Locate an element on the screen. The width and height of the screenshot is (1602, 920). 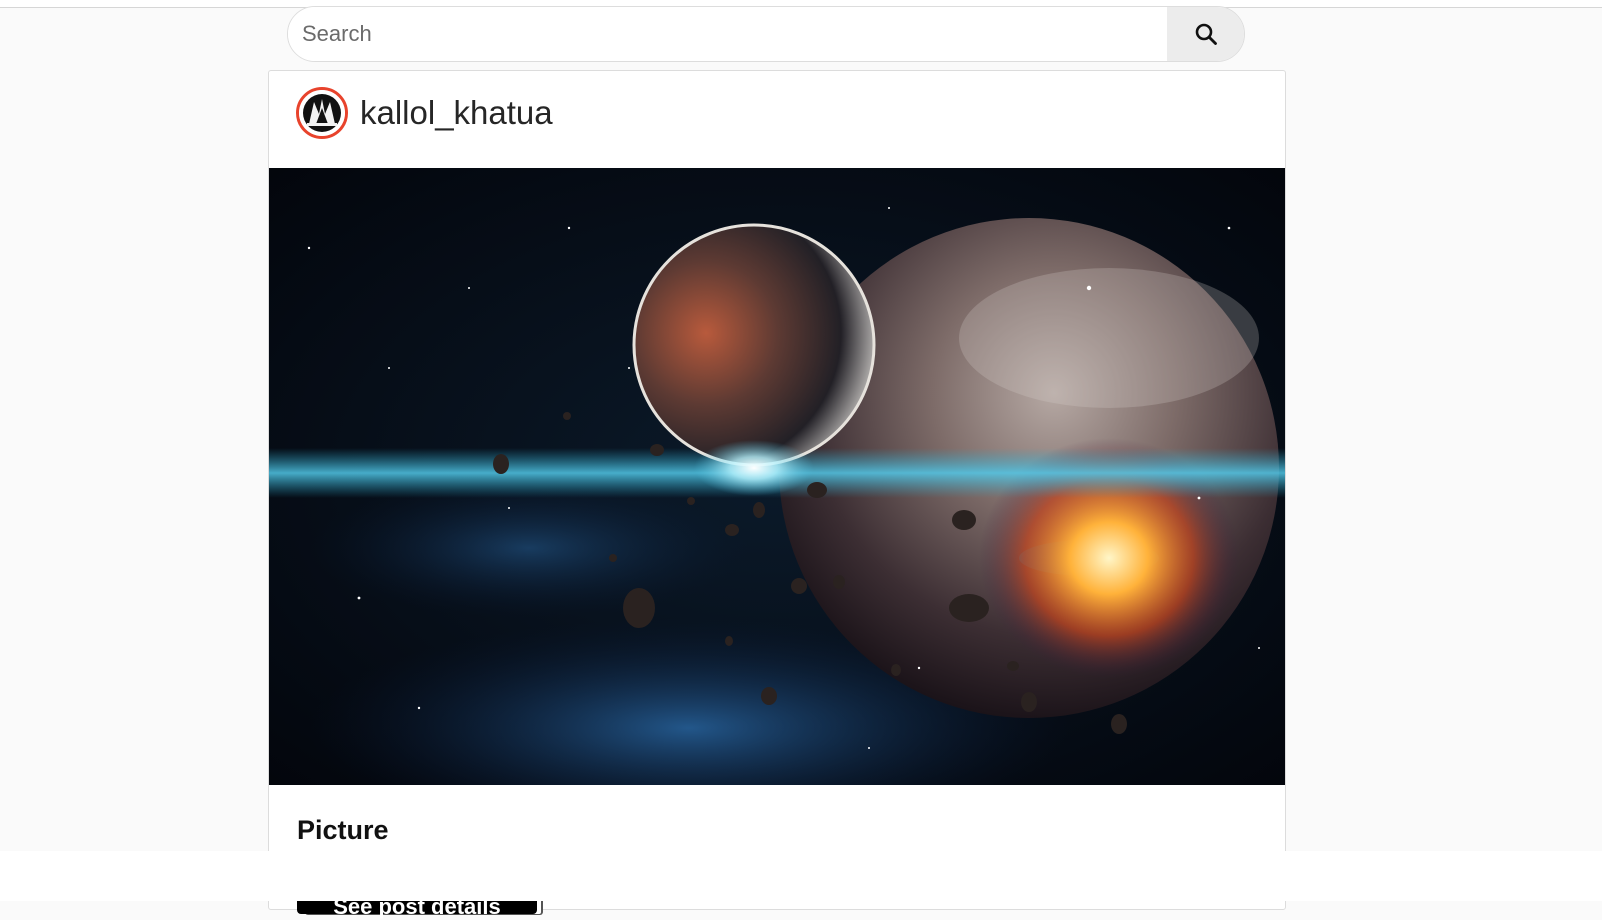
avatar-icon is located at coordinates (322, 113).